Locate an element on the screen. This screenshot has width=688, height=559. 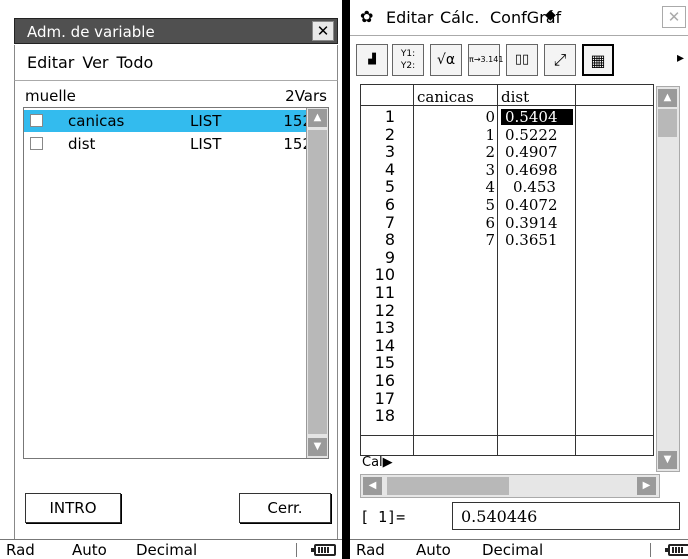
y-editor-icon: Y1: Y2: is located at coordinates (408, 60).